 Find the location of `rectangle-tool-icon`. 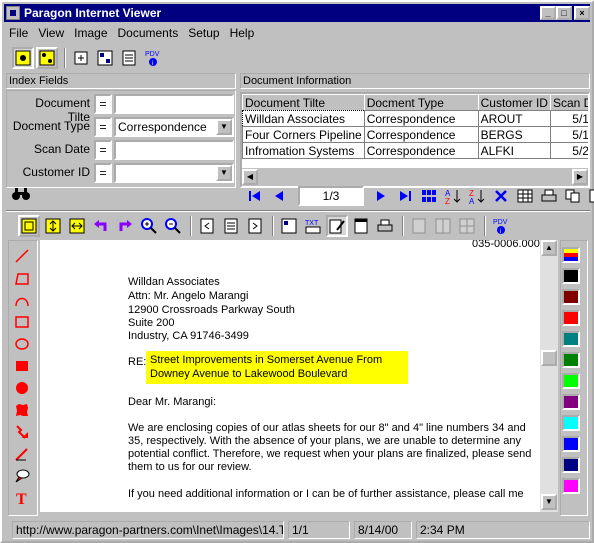

rectangle-tool-icon is located at coordinates (22, 322).